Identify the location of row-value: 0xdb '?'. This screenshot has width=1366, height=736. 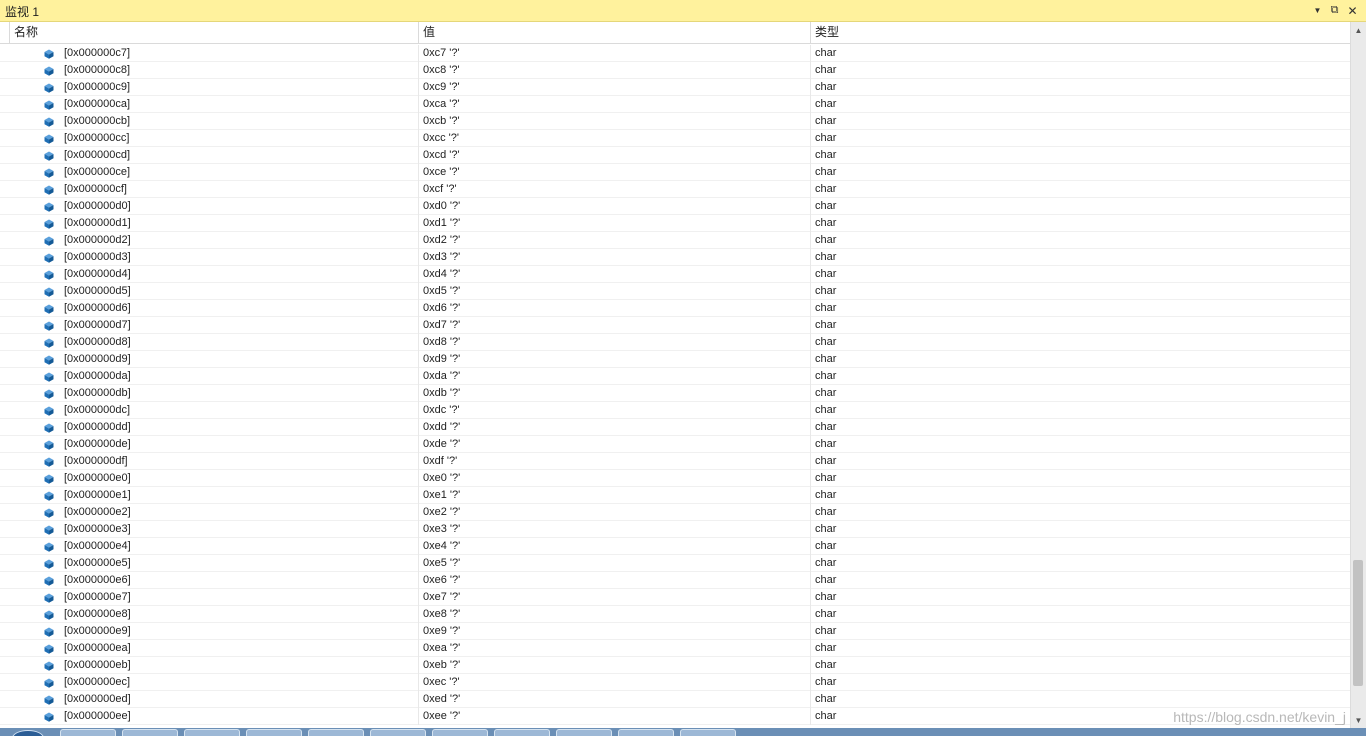
(615, 393).